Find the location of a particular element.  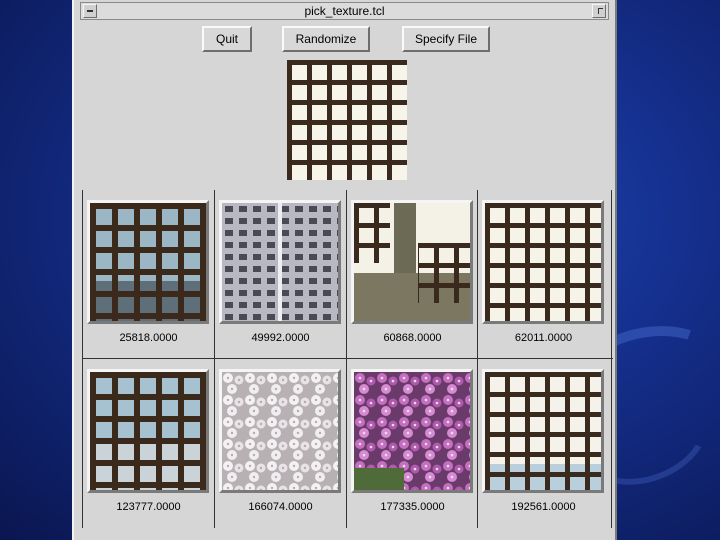

texture-cell: 60868.0000 is located at coordinates (412, 274).